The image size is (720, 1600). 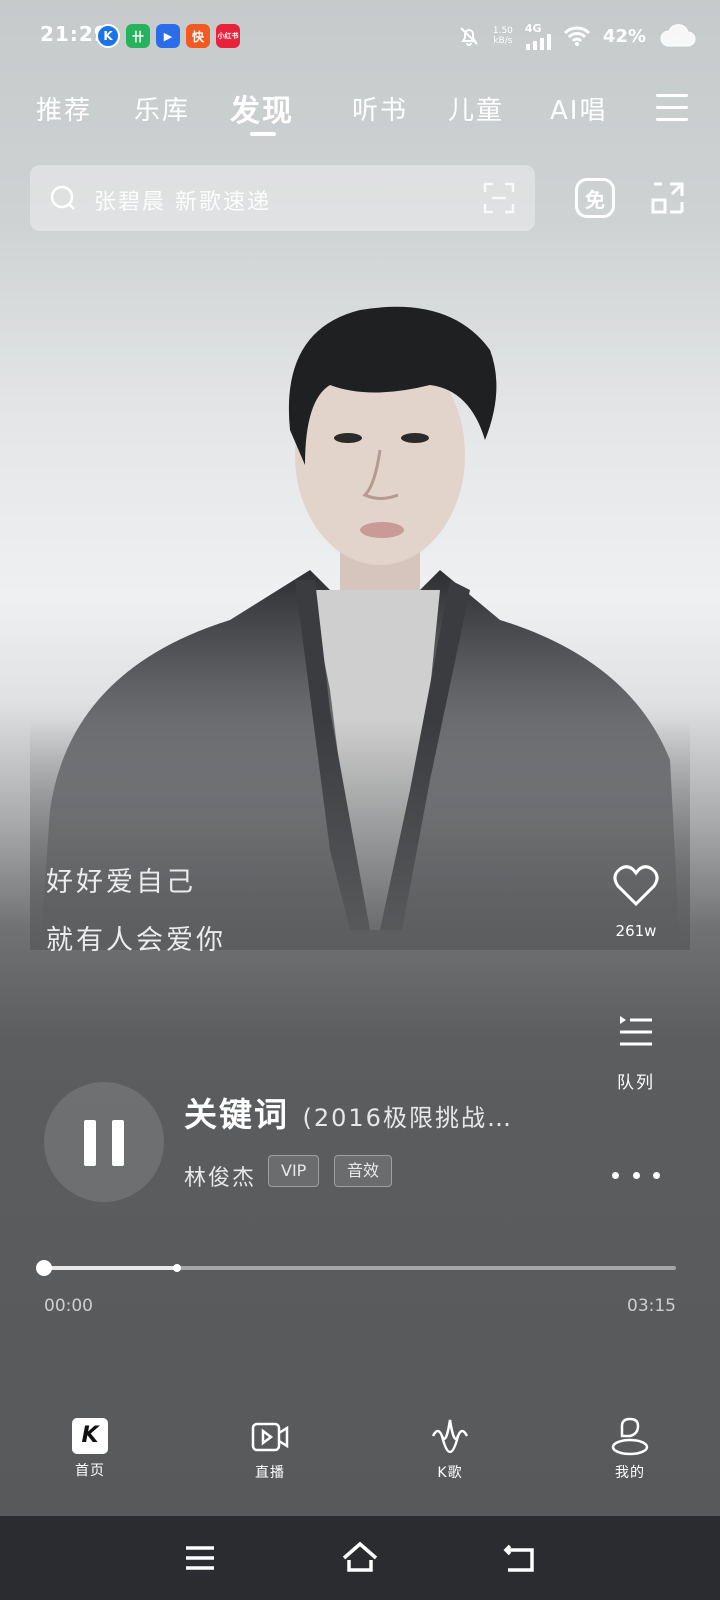 I want to click on live-icon, so click(x=270, y=1437).